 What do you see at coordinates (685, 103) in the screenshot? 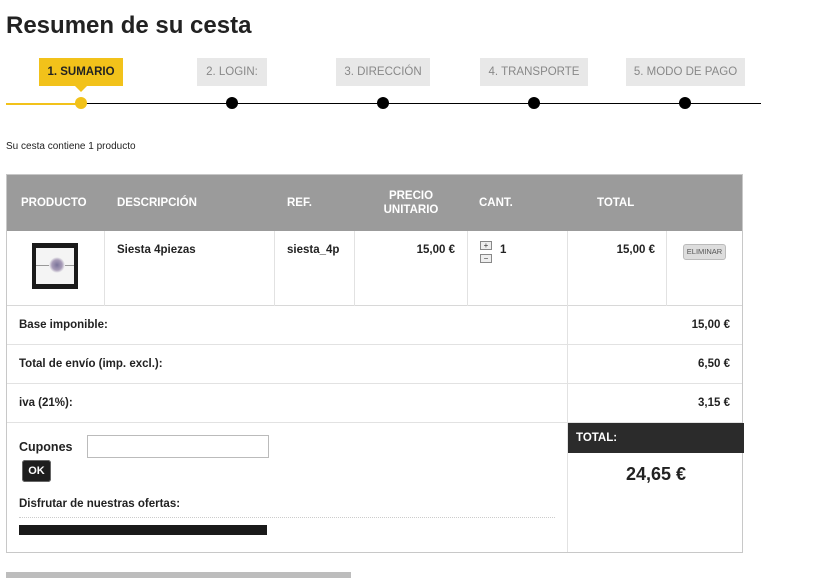
I see `step-dot-payment` at bounding box center [685, 103].